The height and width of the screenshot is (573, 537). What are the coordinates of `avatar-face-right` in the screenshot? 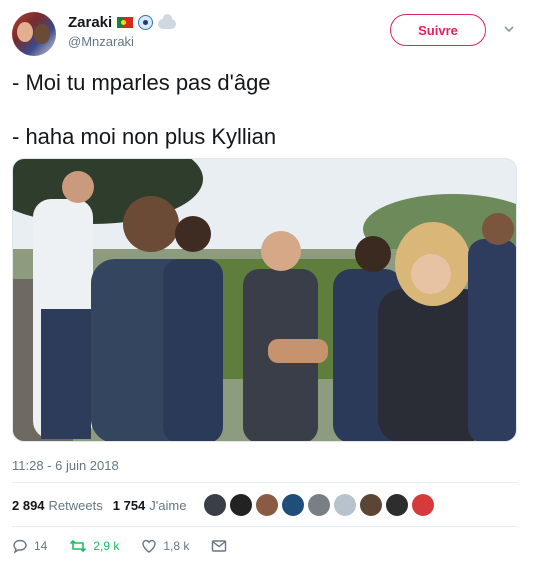 It's located at (42, 34).